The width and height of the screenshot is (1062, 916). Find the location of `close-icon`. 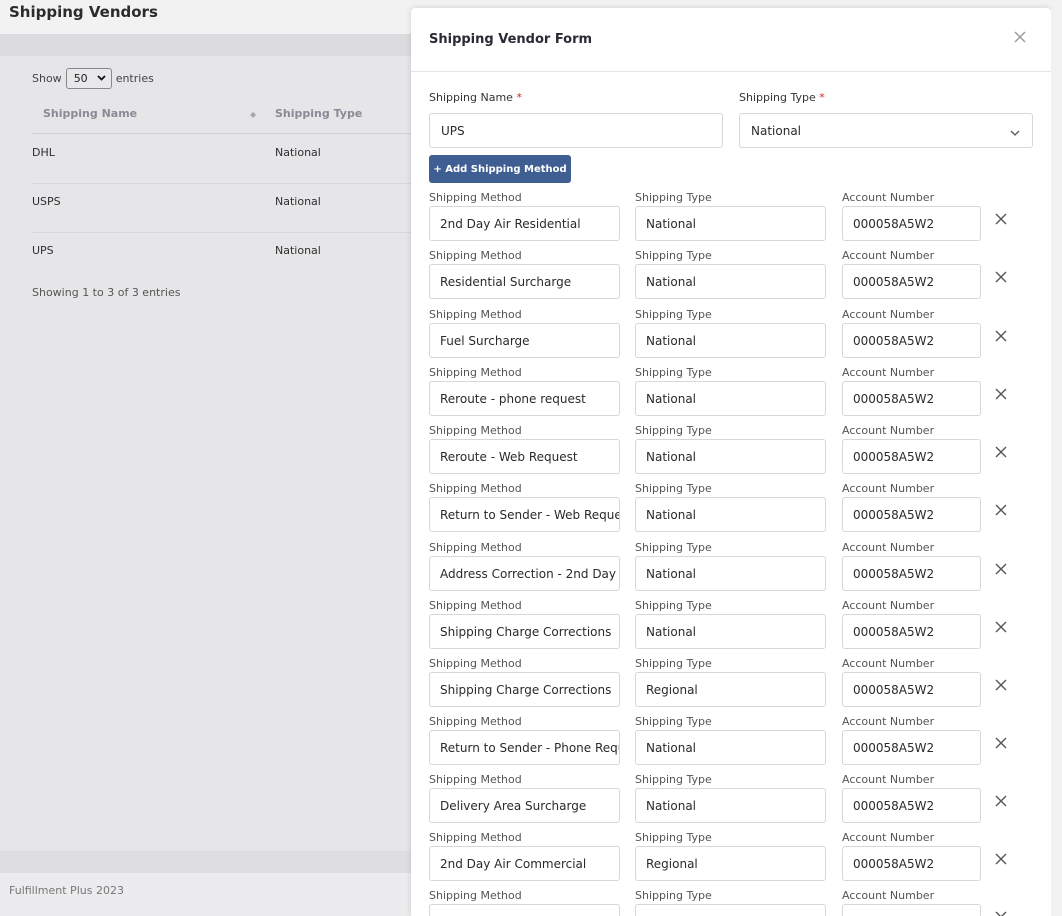

close-icon is located at coordinates (1020, 37).